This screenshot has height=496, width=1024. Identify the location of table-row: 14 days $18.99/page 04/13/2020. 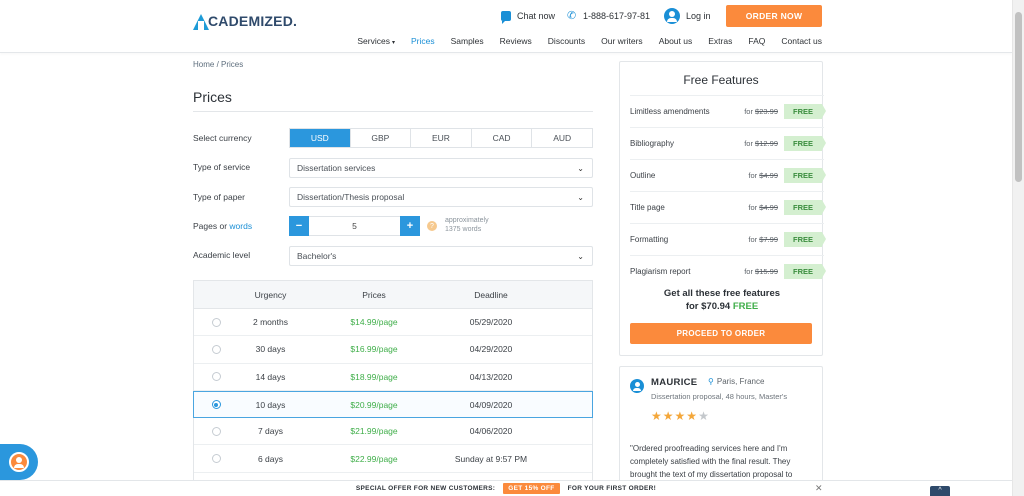
(393, 377).